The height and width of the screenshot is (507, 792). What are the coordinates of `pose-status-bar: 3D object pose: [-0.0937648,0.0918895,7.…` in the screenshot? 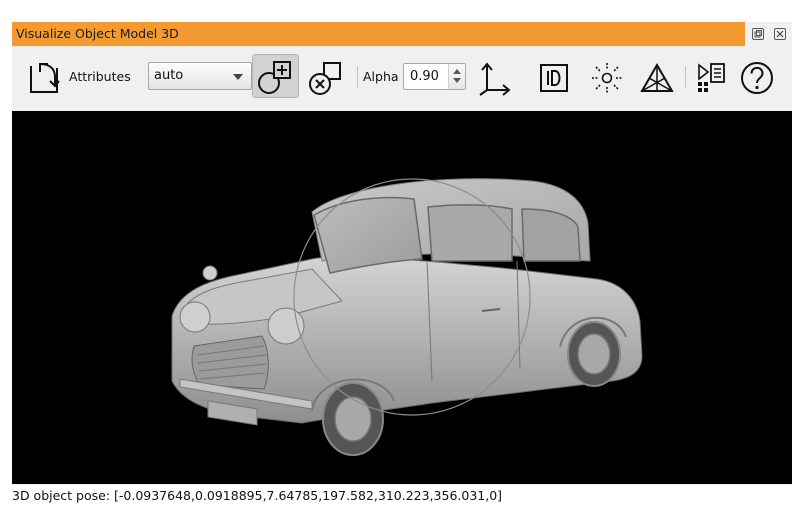 It's located at (402, 496).